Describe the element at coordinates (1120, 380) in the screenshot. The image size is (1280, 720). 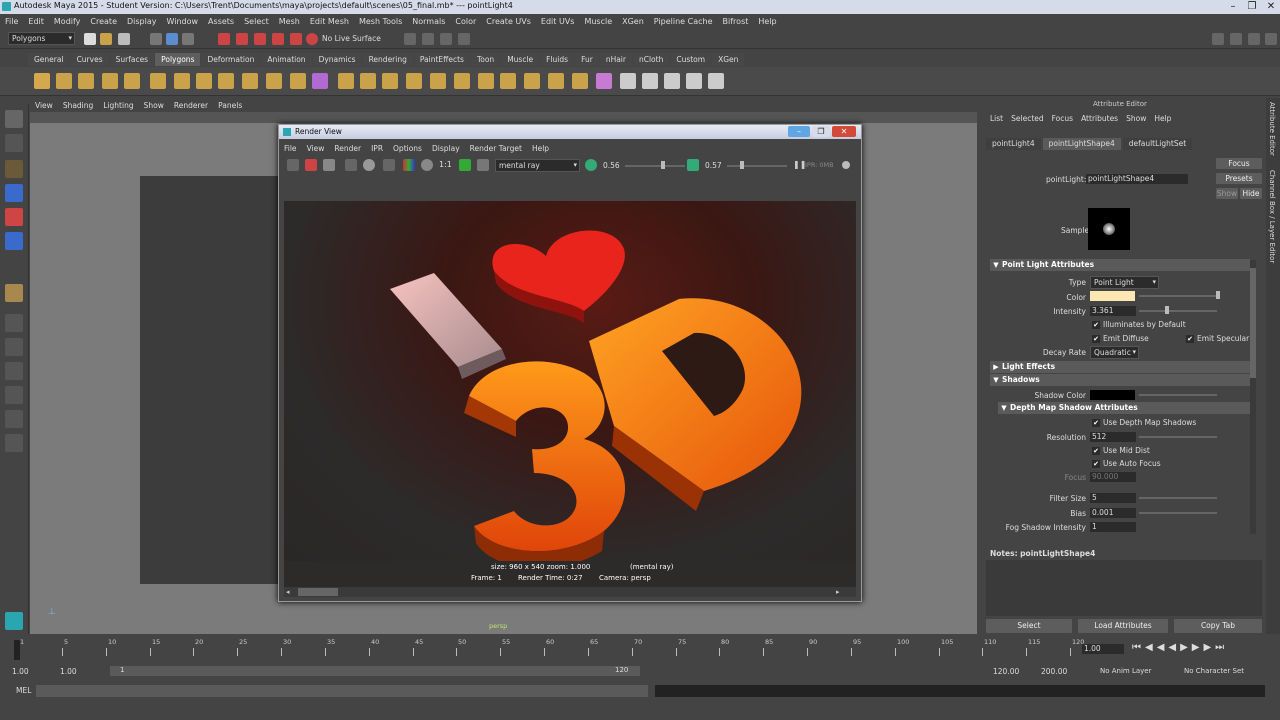
I see `section-shadows: ▼ Shadows` at that location.